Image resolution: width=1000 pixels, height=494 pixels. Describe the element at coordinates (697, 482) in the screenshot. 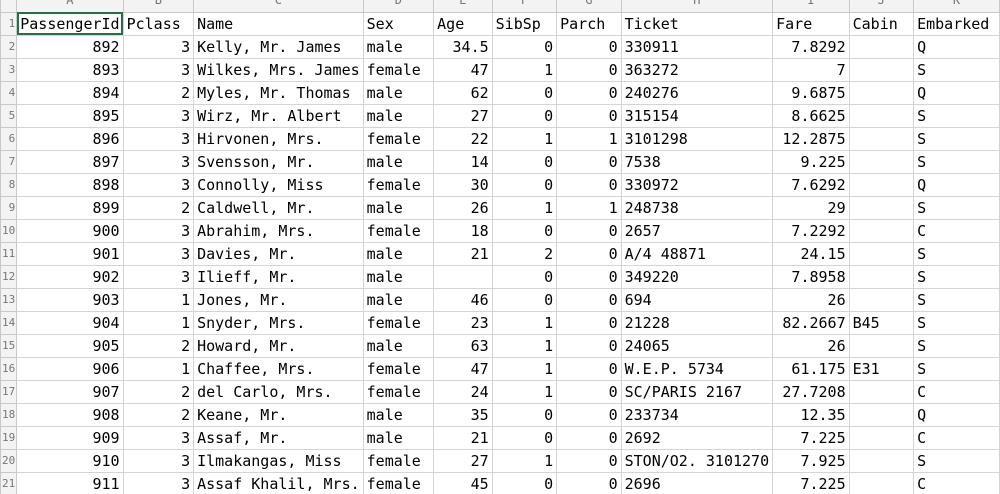

I see `cell: 2696` at that location.